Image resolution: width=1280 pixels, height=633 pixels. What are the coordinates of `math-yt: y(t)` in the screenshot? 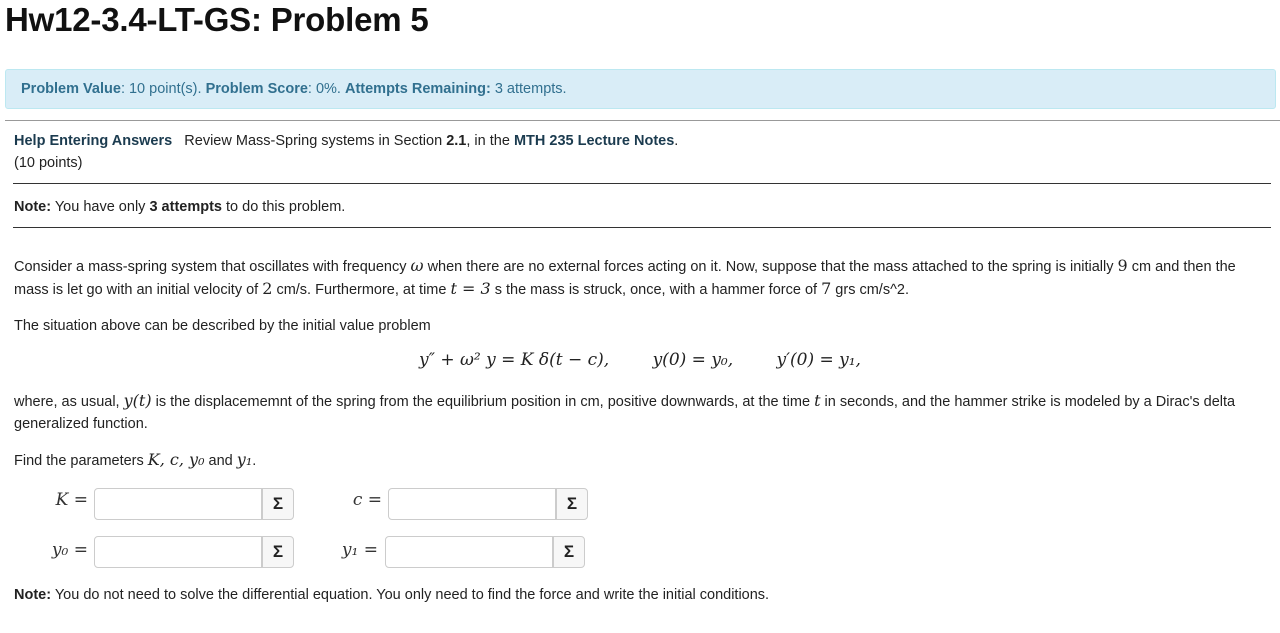 It's located at (137, 400).